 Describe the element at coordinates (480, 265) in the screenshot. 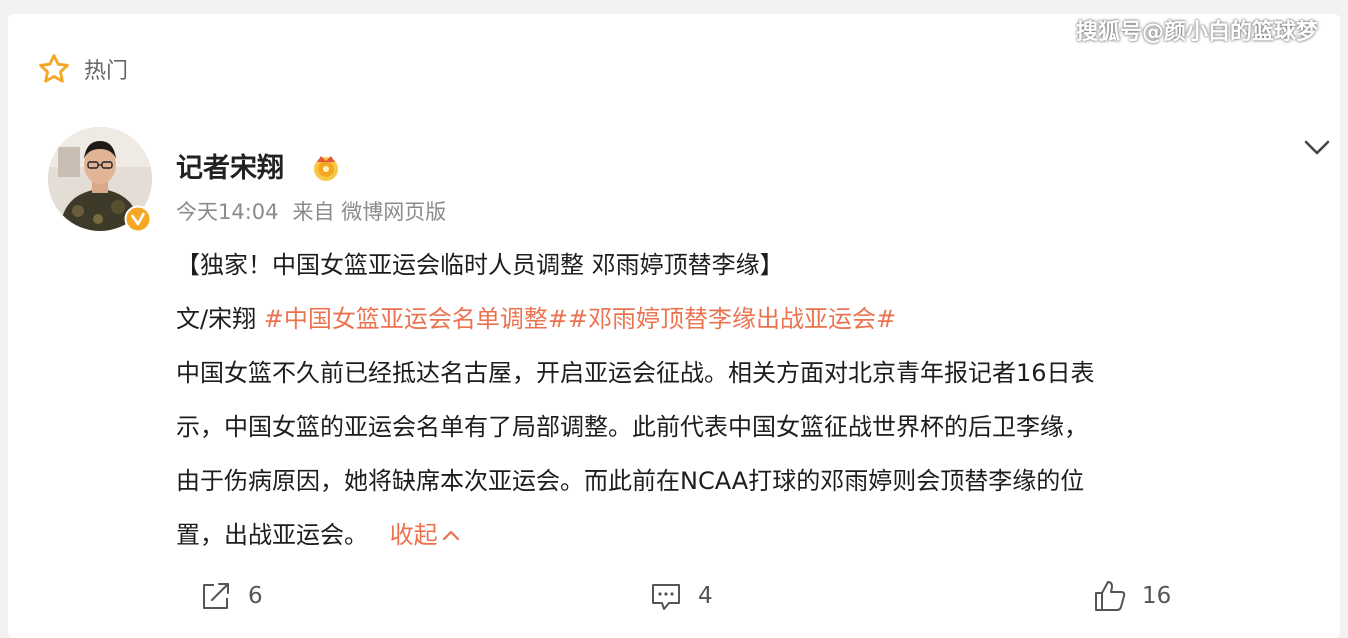

I see `post-title: 【独家！中国女篮亚运会临时人员调整 邓雨婷顶替李缘】` at that location.